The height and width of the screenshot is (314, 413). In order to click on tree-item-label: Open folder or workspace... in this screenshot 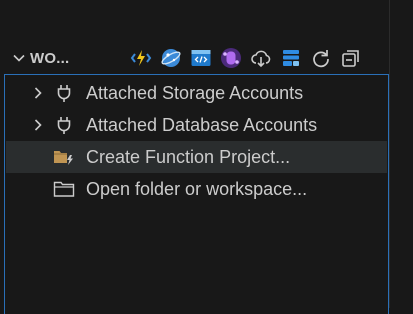, I will do `click(197, 188)`.